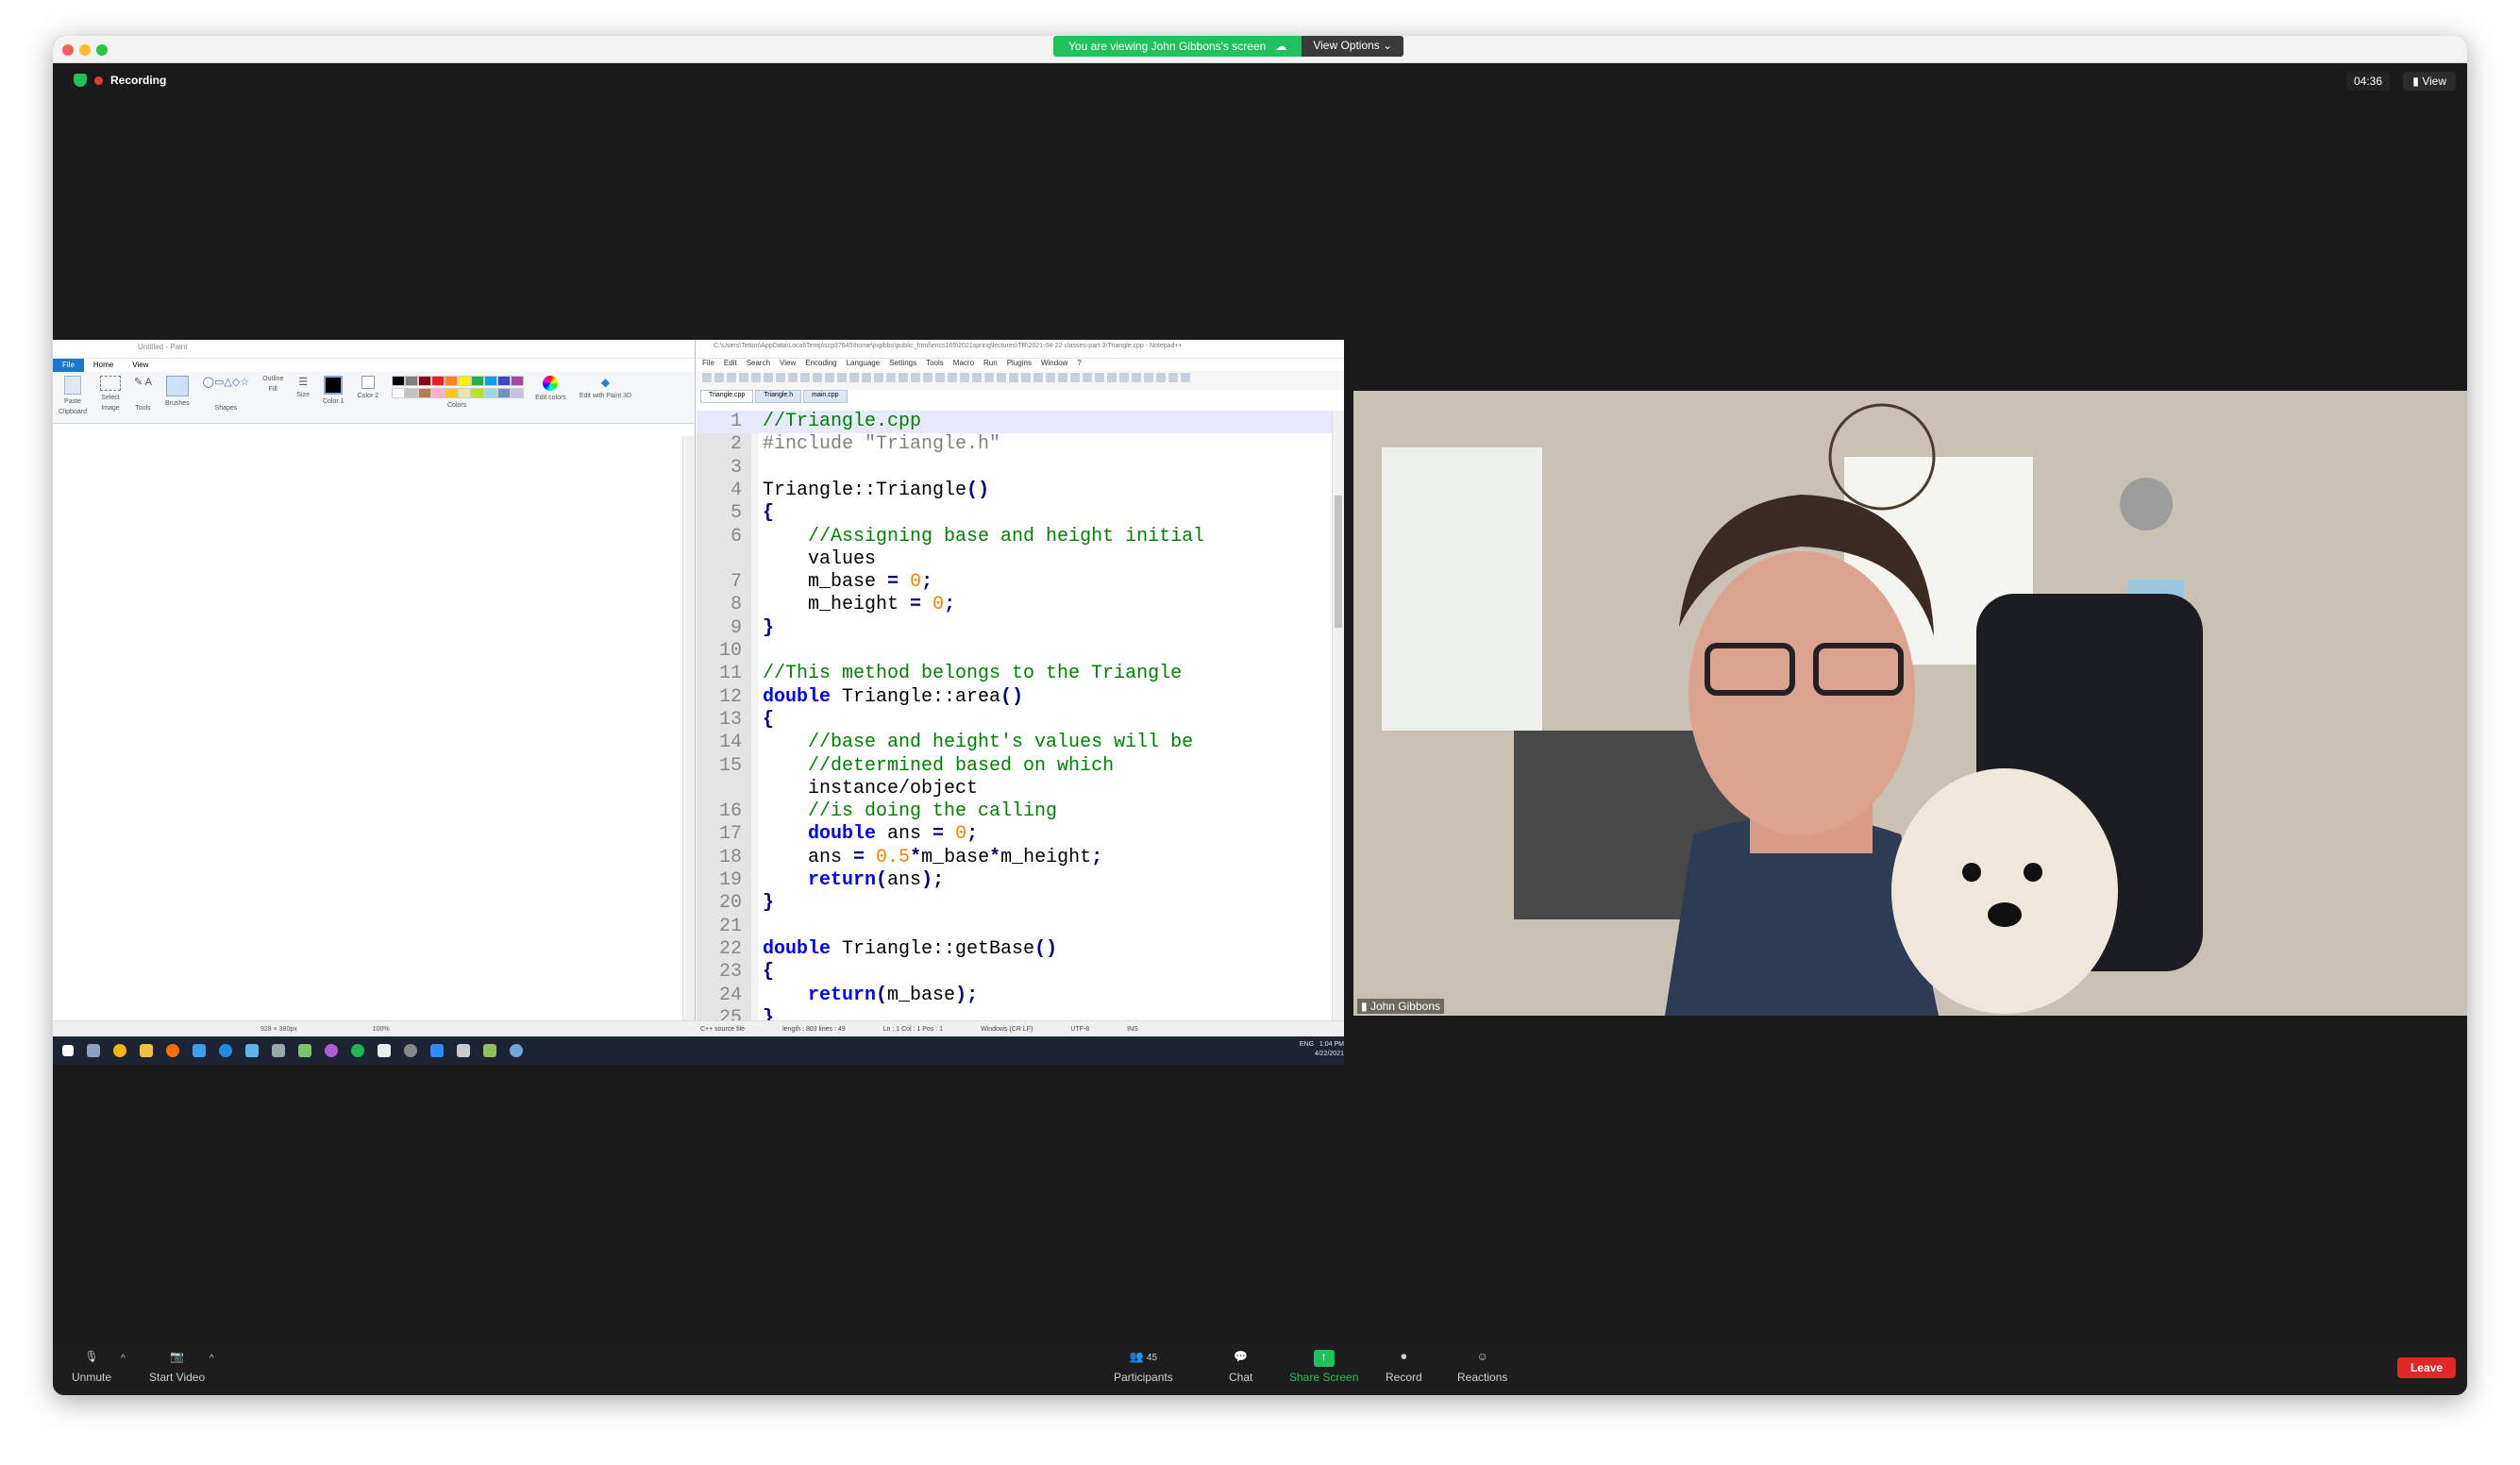 Image resolution: width=2520 pixels, height=1465 pixels. I want to click on menu-item: Plugins, so click(1019, 365).